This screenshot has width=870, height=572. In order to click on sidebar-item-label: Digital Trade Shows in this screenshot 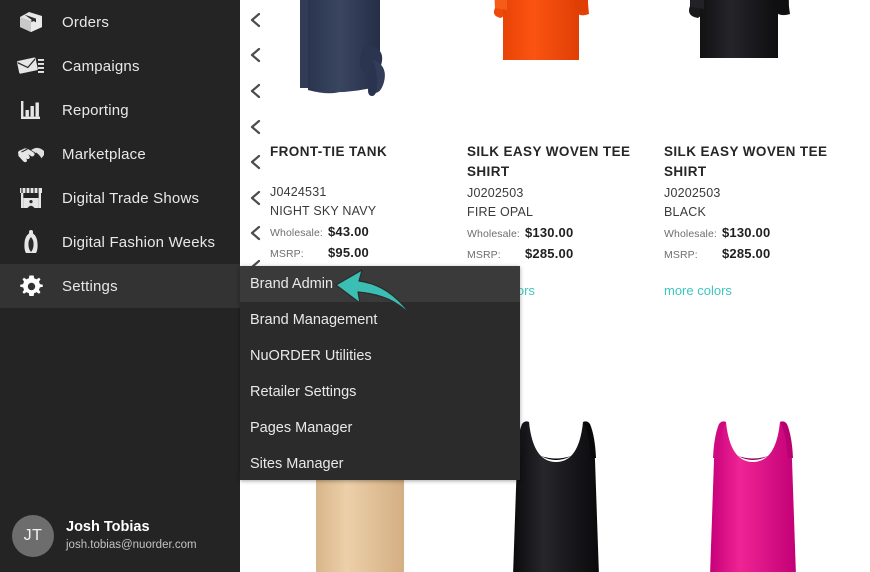, I will do `click(131, 198)`.